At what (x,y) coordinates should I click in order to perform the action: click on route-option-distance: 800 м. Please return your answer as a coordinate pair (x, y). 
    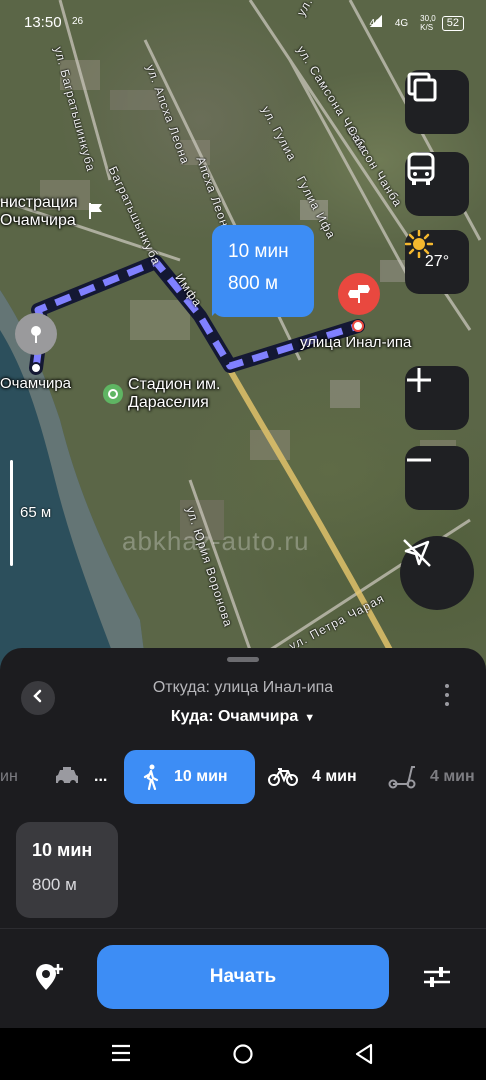
    Looking at the image, I should click on (54, 884).